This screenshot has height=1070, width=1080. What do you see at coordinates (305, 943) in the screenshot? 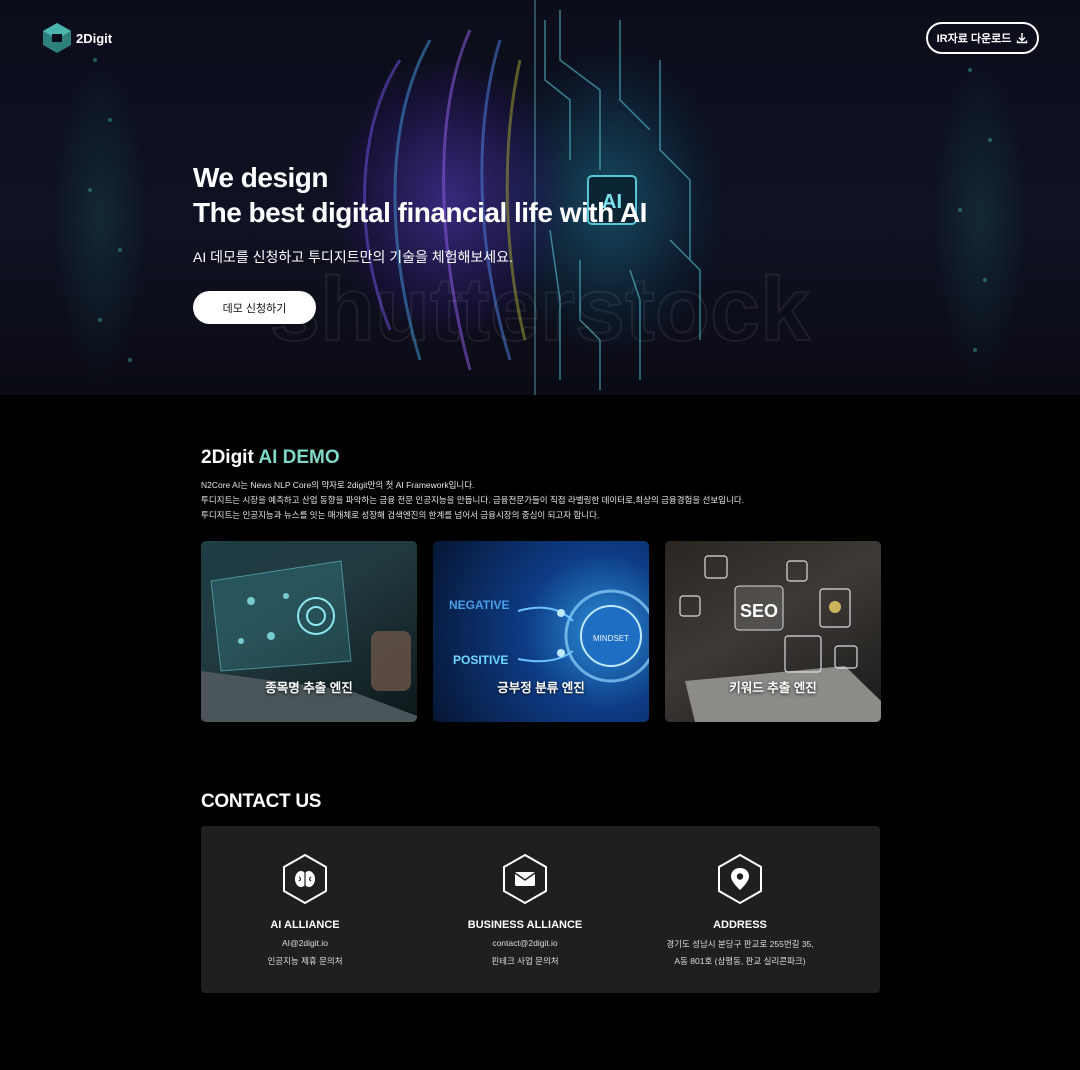
I see `contact-email: AI@2digit.io` at bounding box center [305, 943].